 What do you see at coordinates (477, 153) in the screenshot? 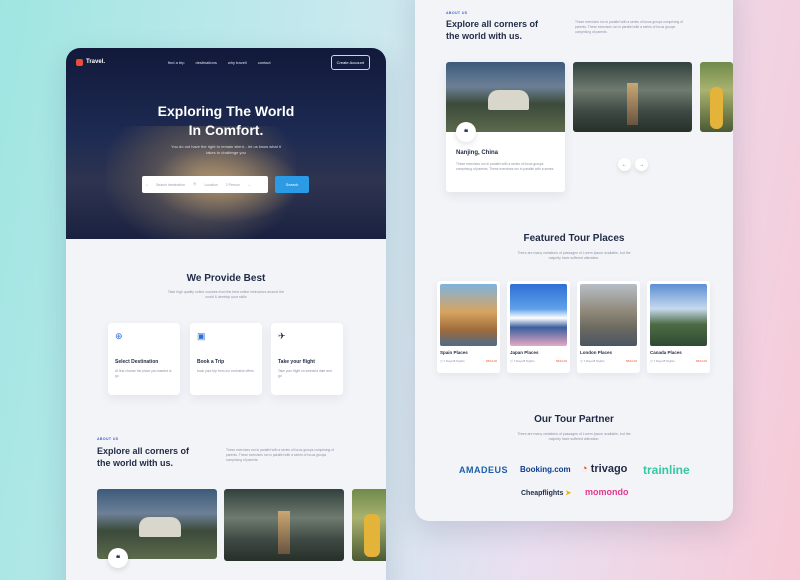
I see `review-place: Nanjing, China` at bounding box center [477, 153].